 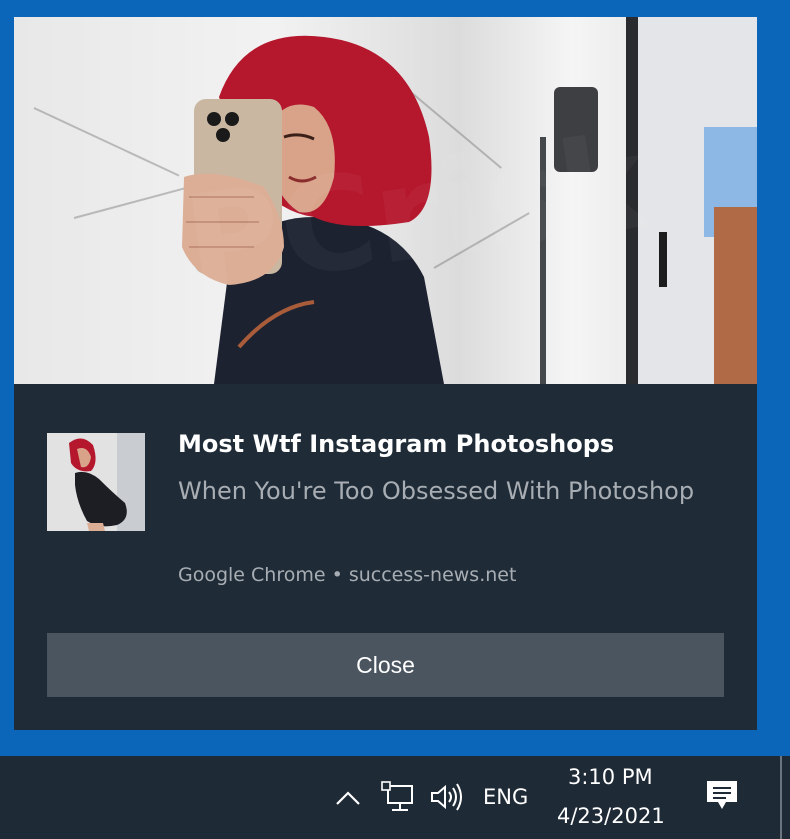 I want to click on notification-attribution: Google Chrome • success-news.net, so click(x=347, y=575).